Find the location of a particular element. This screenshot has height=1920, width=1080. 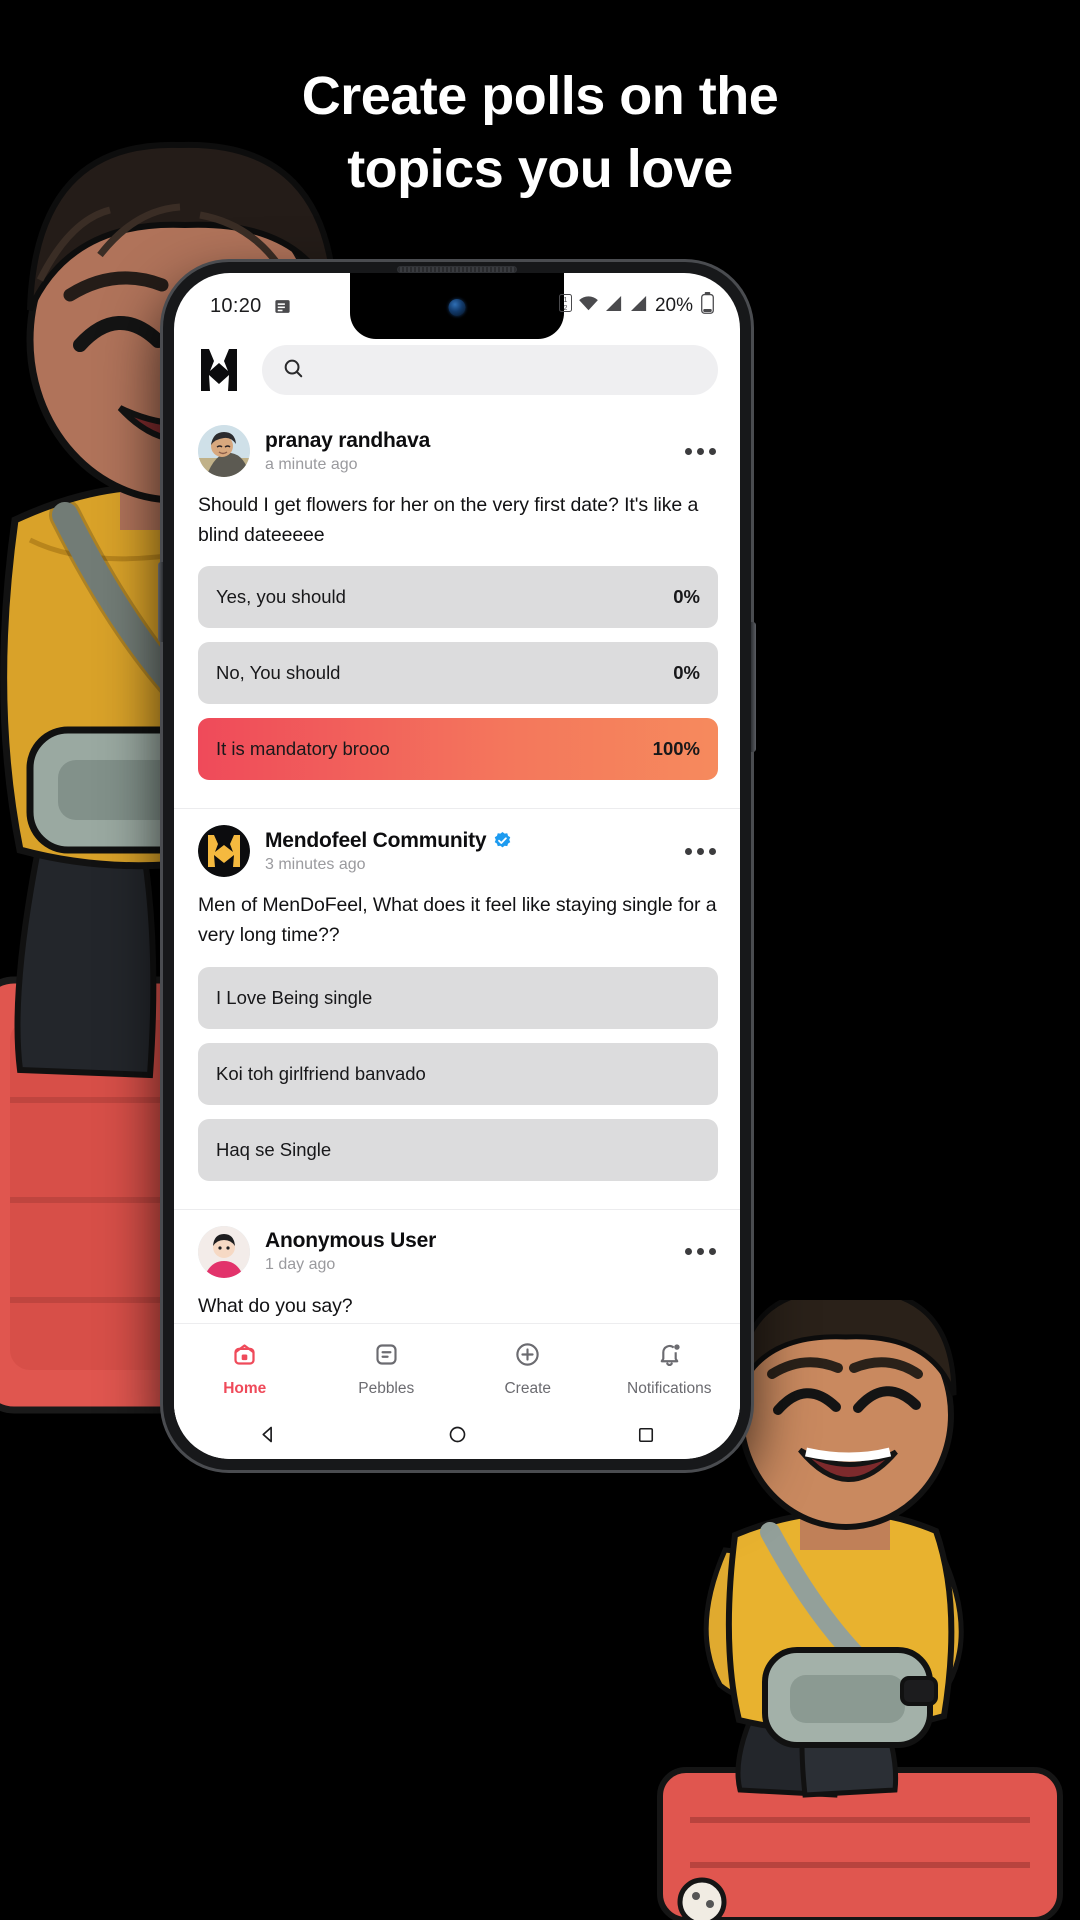

nav-item-pebbles: Pebbles is located at coordinates (387, 1369).